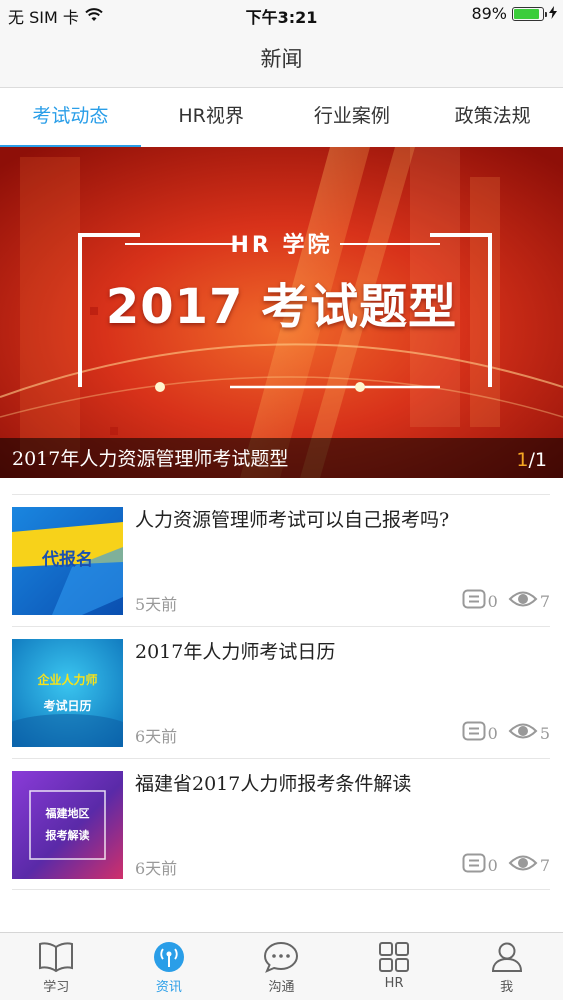  I want to click on tabbar-item-news: 资讯, so click(169, 966).